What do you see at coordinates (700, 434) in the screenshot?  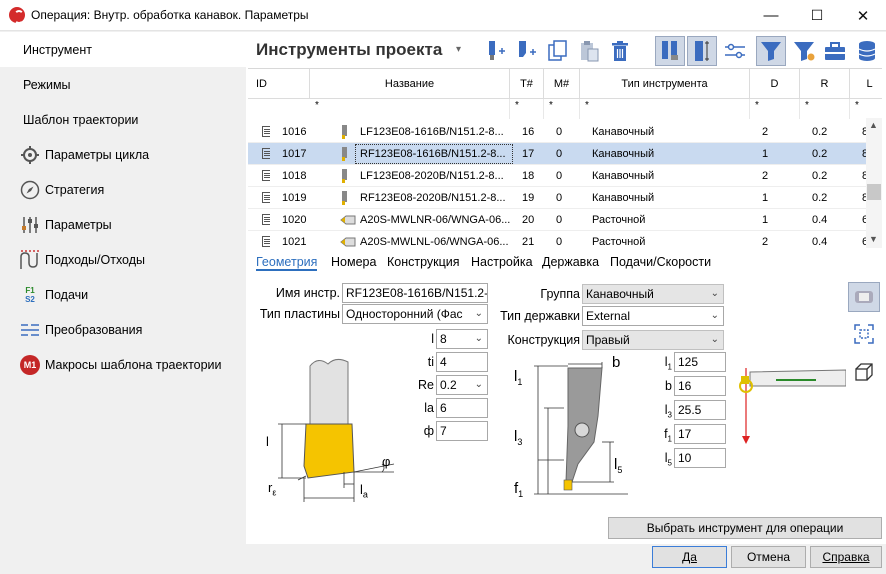 I see `f1-field: 17` at bounding box center [700, 434].